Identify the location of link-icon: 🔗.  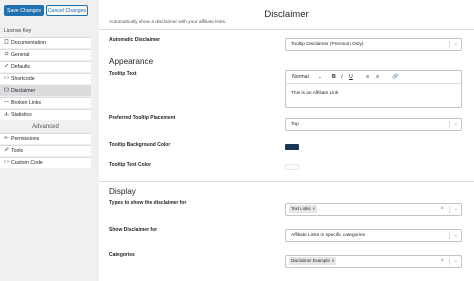
(395, 77).